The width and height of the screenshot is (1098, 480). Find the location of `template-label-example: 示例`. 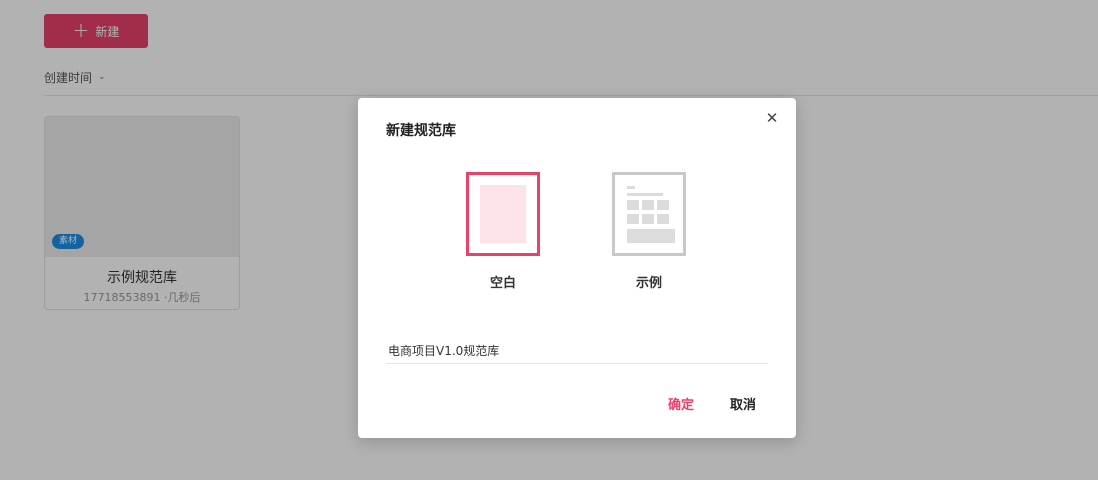

template-label-example: 示例 is located at coordinates (648, 283).